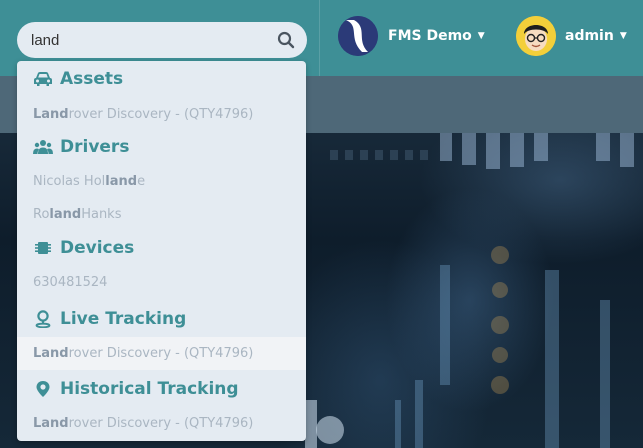 The width and height of the screenshot is (643, 448). What do you see at coordinates (149, 389) in the screenshot?
I see `group-label: Historical Tracking` at bounding box center [149, 389].